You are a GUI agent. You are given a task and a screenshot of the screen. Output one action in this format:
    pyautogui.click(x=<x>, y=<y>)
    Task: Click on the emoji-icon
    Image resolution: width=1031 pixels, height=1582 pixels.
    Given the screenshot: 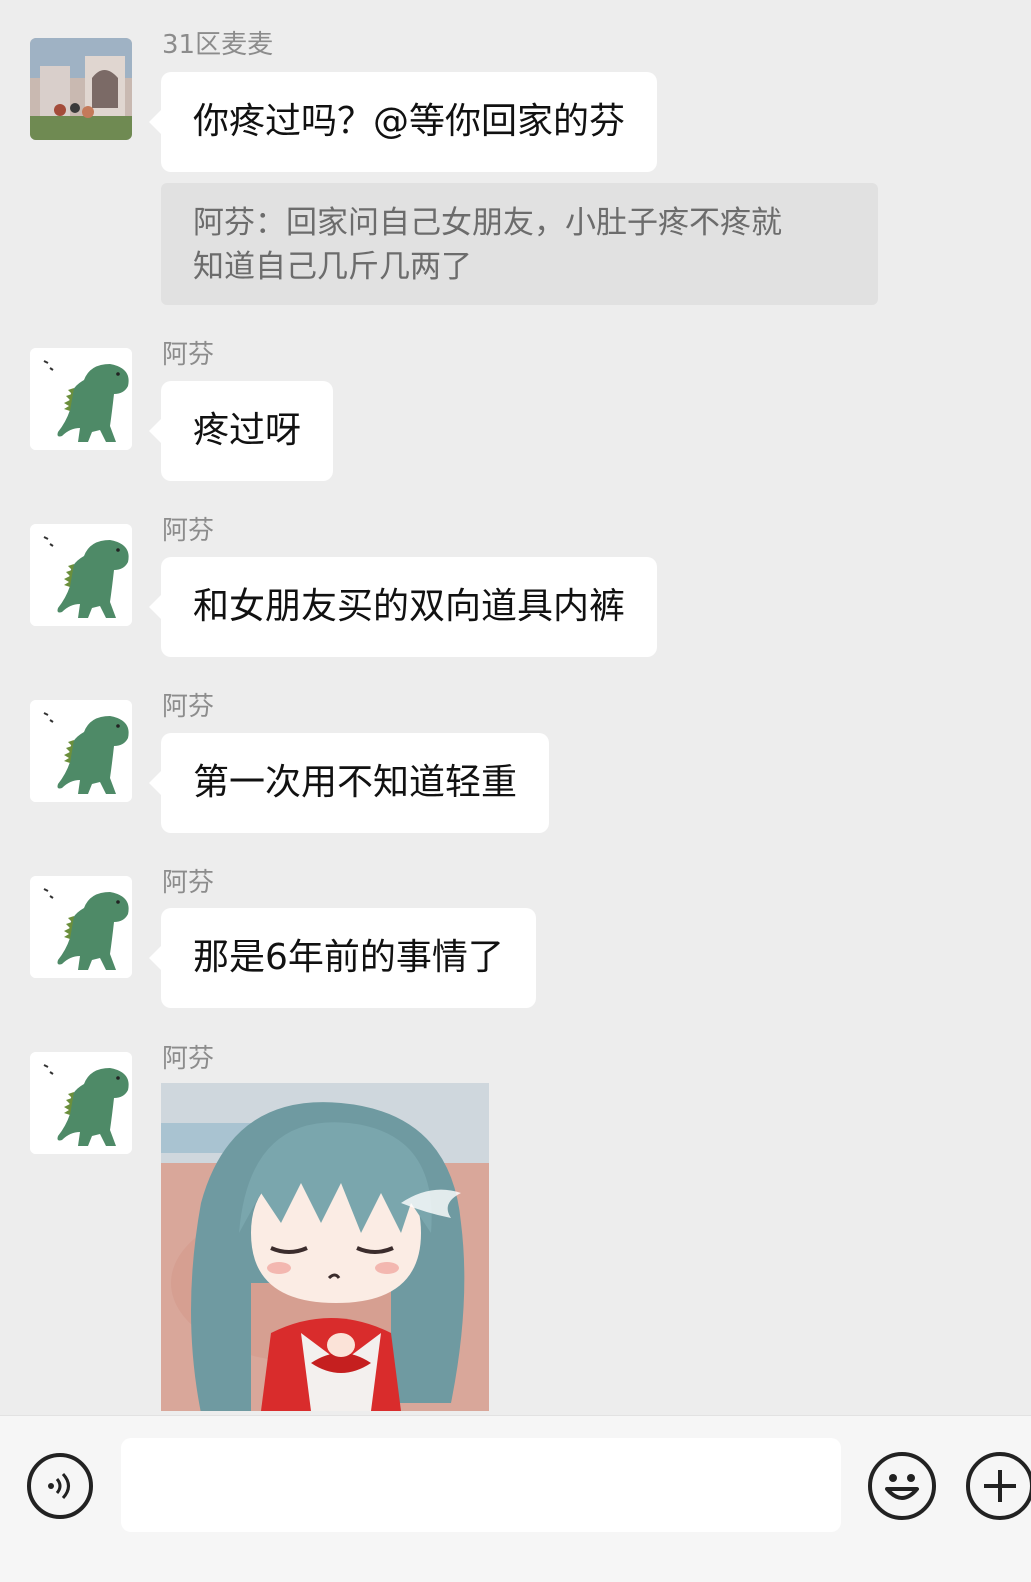 What is the action you would take?
    pyautogui.click(x=902, y=1487)
    